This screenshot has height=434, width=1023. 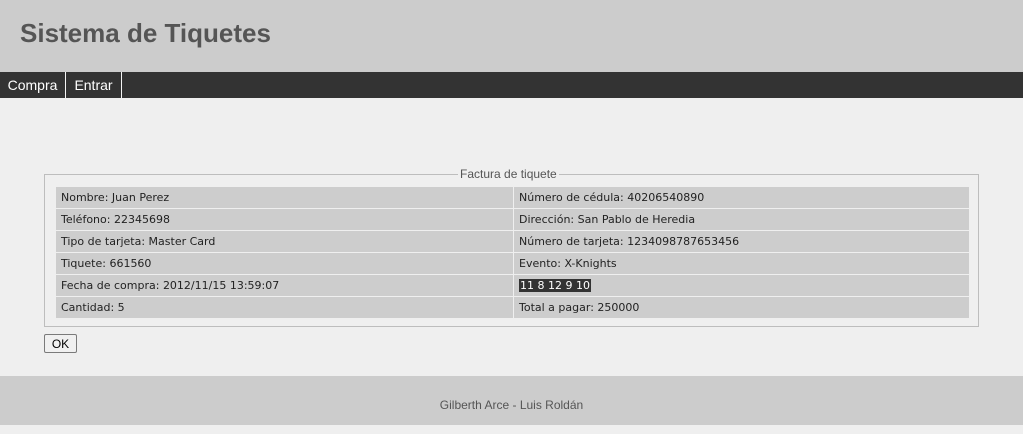 What do you see at coordinates (33, 85) in the screenshot?
I see `nav-item-compra: Compra` at bounding box center [33, 85].